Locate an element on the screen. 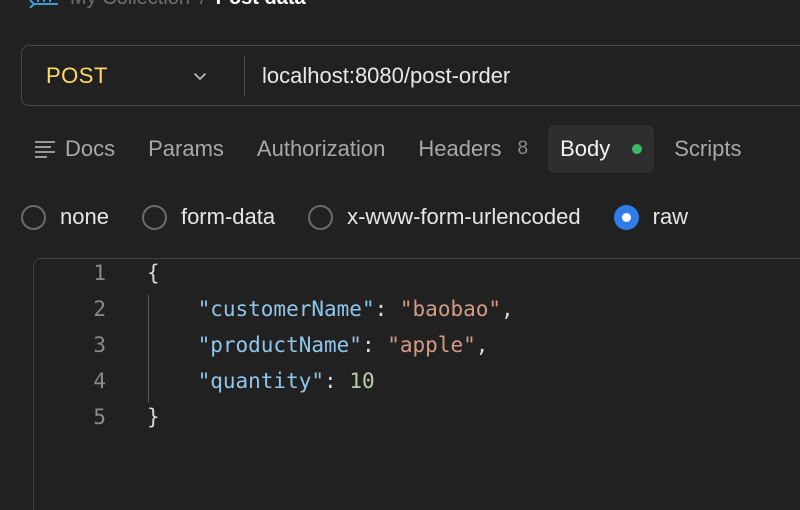 This screenshot has width=800, height=510. breadcrumb: My Collection / Post data is located at coordinates (167, 5).